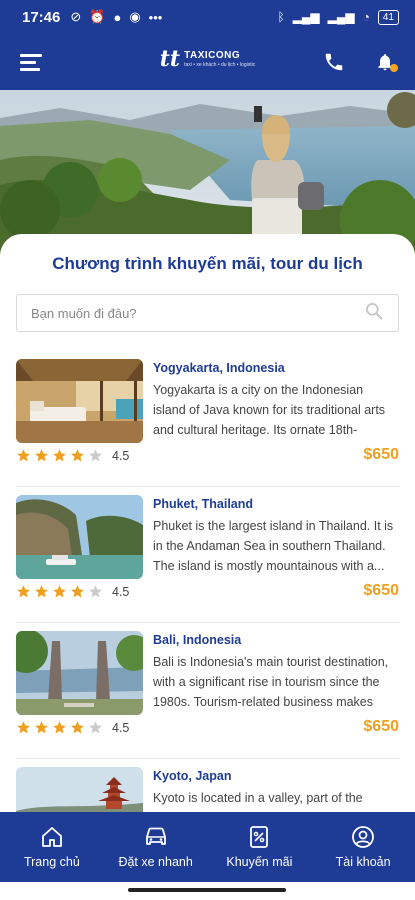  Describe the element at coordinates (212, 55) in the screenshot. I see `logo-title: TAXICONG` at that location.